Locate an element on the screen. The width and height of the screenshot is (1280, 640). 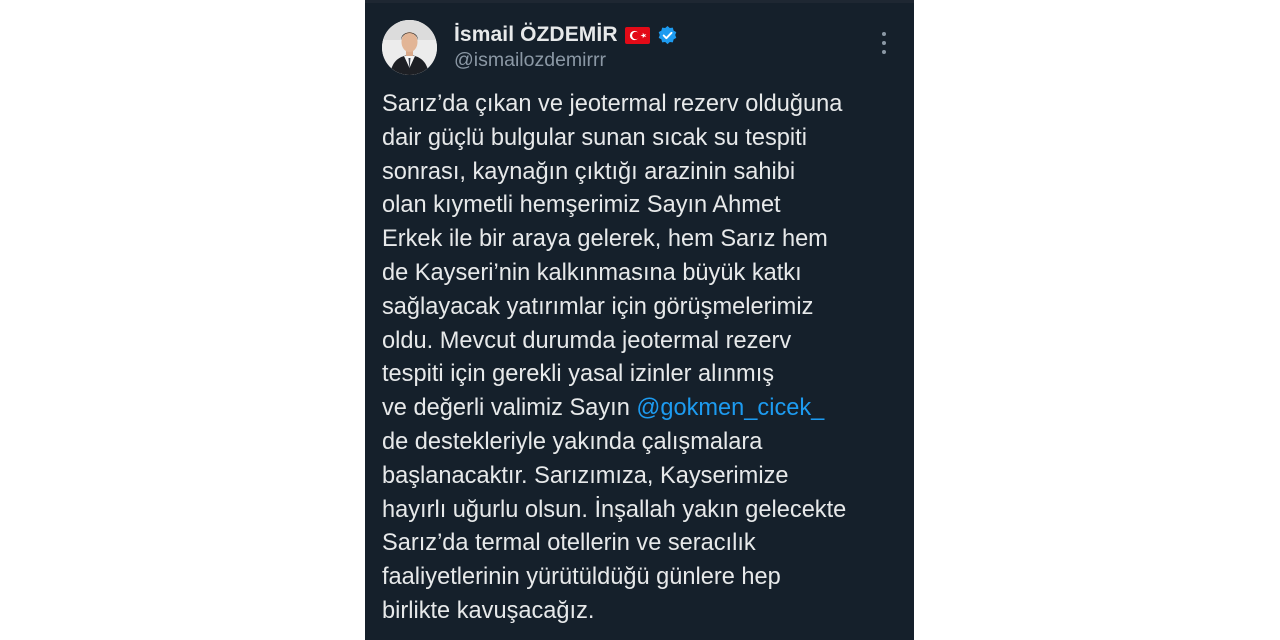
mention-link: @gokmen_cicek_ is located at coordinates (730, 408).